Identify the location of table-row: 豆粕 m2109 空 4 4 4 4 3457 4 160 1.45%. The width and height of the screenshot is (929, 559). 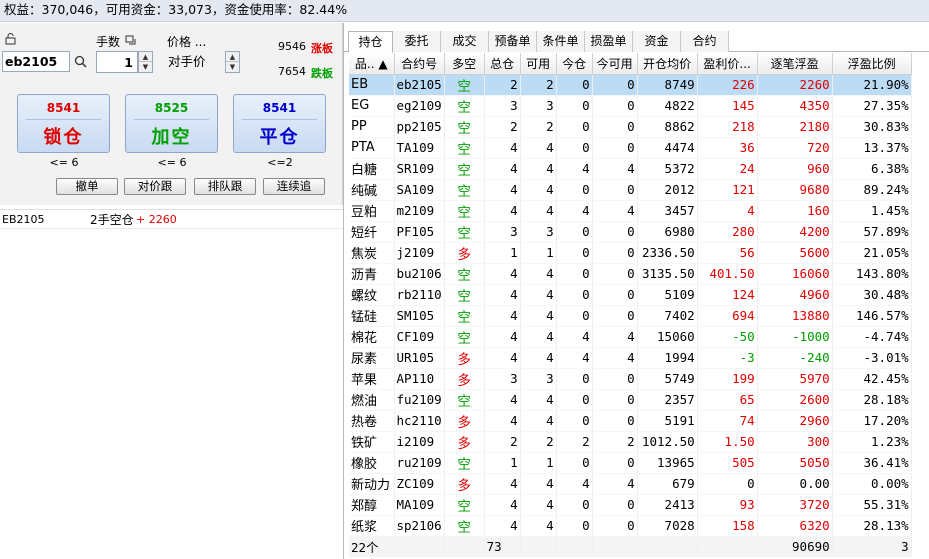
(630, 211).